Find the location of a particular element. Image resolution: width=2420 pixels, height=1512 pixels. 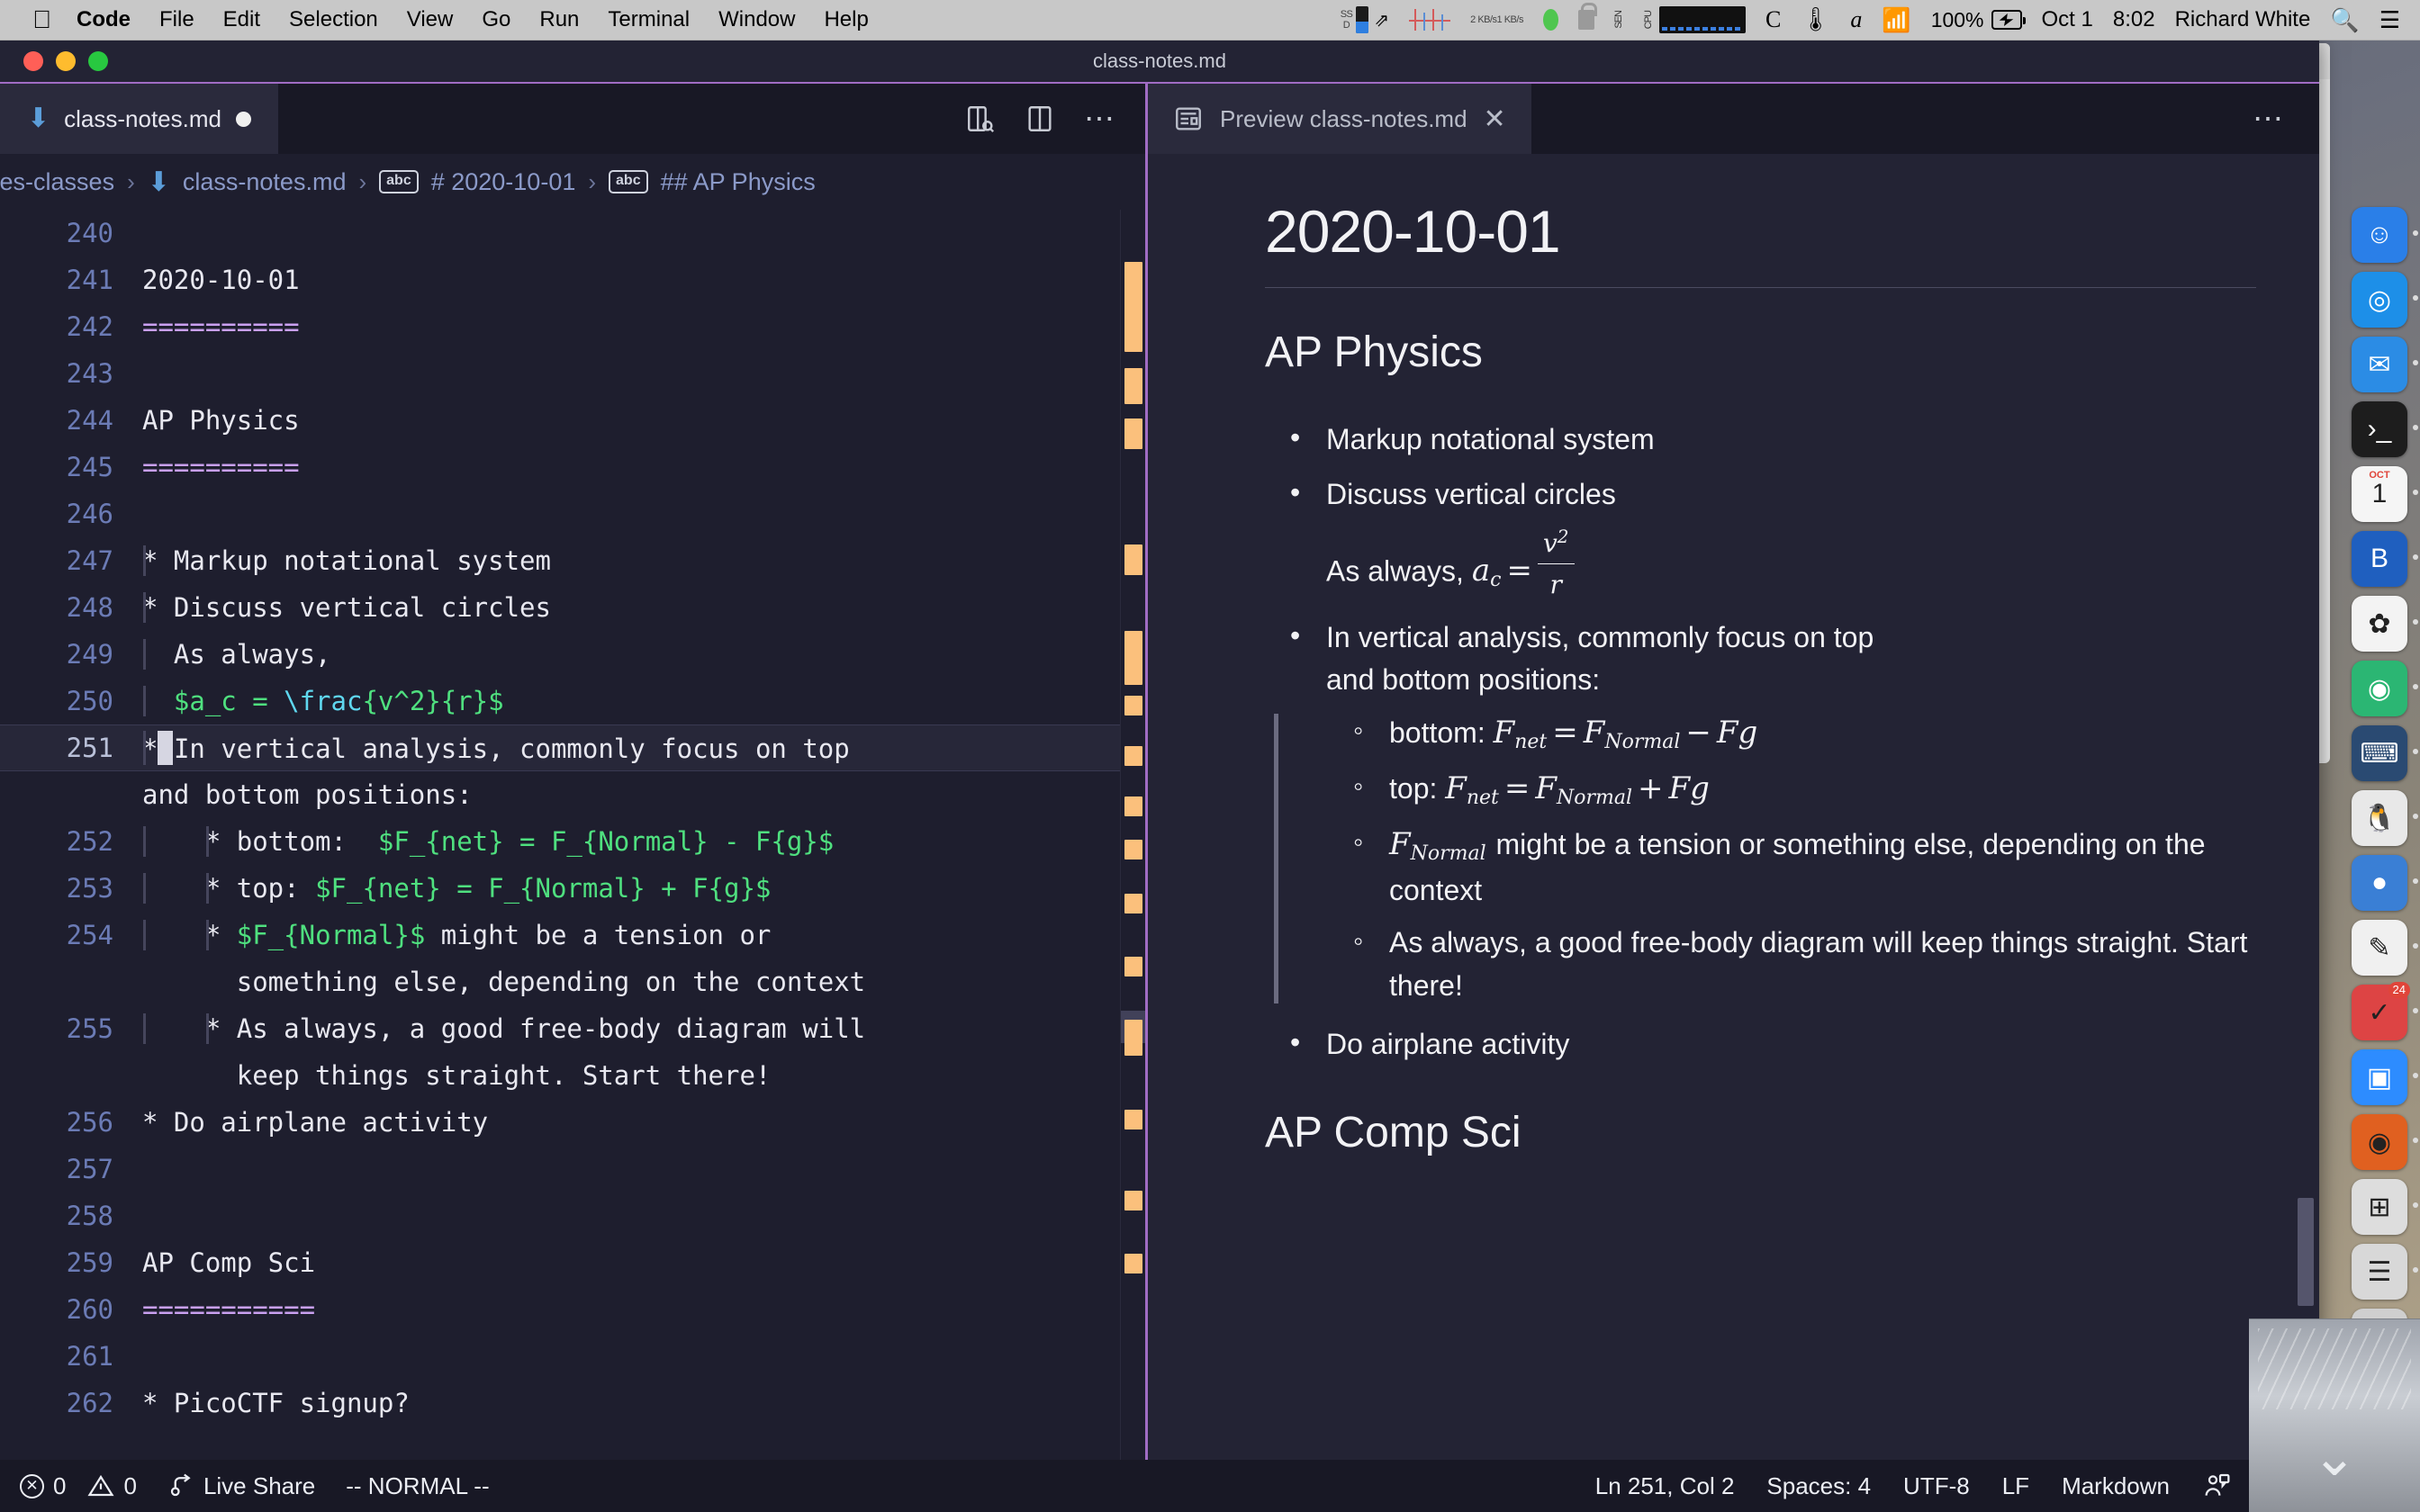

code-line: 257 is located at coordinates (560, 1169).